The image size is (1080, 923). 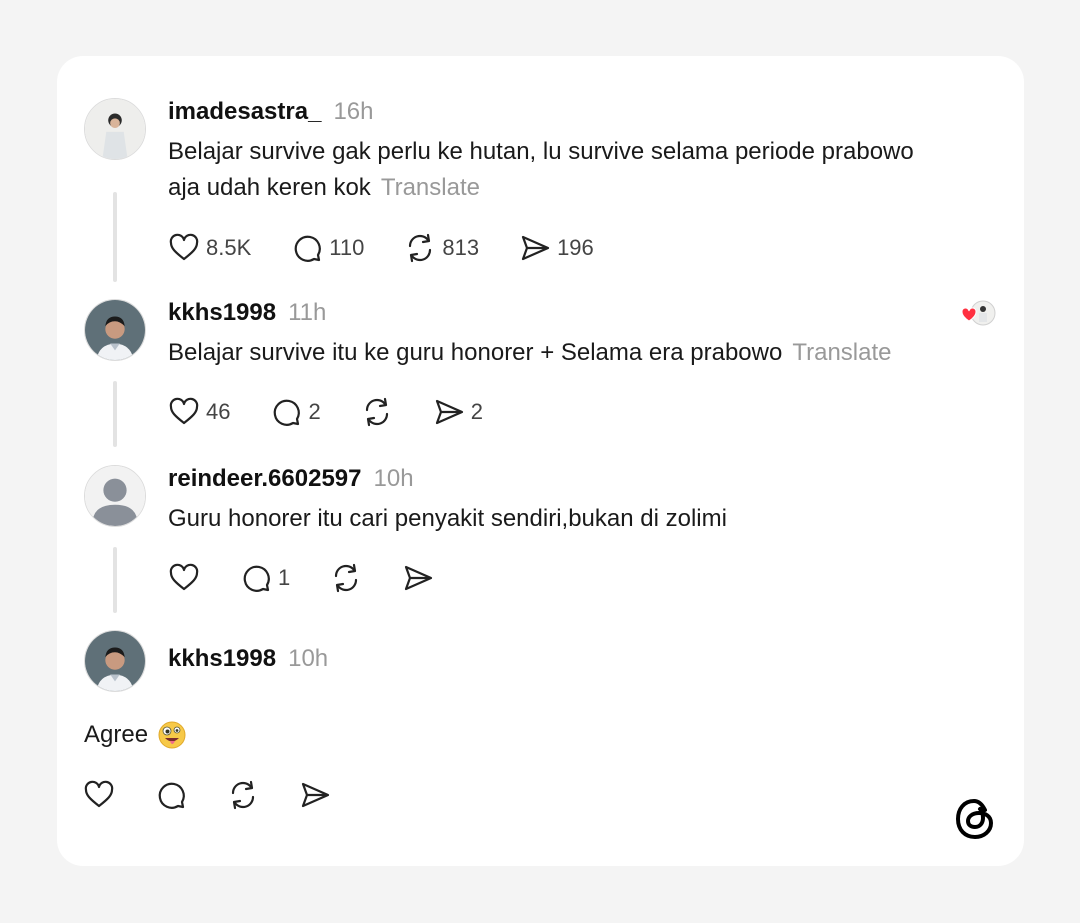 What do you see at coordinates (218, 411) in the screenshot?
I see `like-count: 46` at bounding box center [218, 411].